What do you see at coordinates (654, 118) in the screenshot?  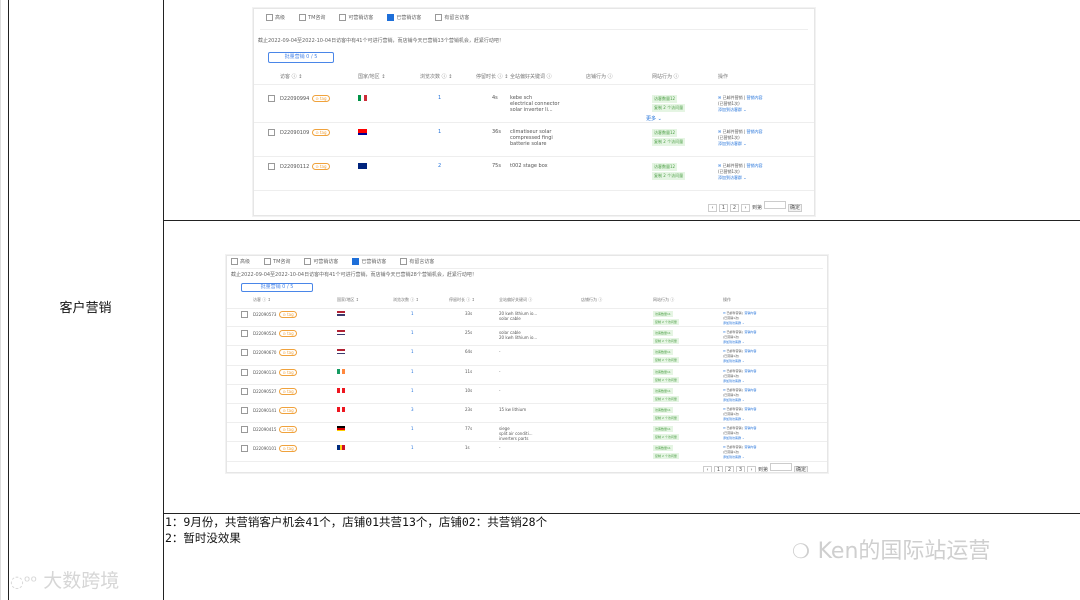 I see `more-link: 更多 ⌄` at bounding box center [654, 118].